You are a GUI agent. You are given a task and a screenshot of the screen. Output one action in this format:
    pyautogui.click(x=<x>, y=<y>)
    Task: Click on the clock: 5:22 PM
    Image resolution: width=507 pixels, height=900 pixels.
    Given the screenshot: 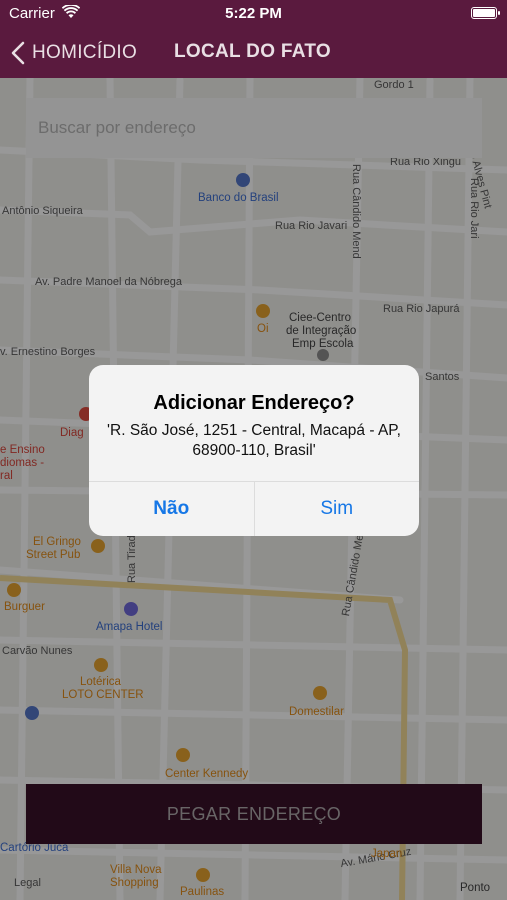 What is the action you would take?
    pyautogui.click(x=253, y=13)
    